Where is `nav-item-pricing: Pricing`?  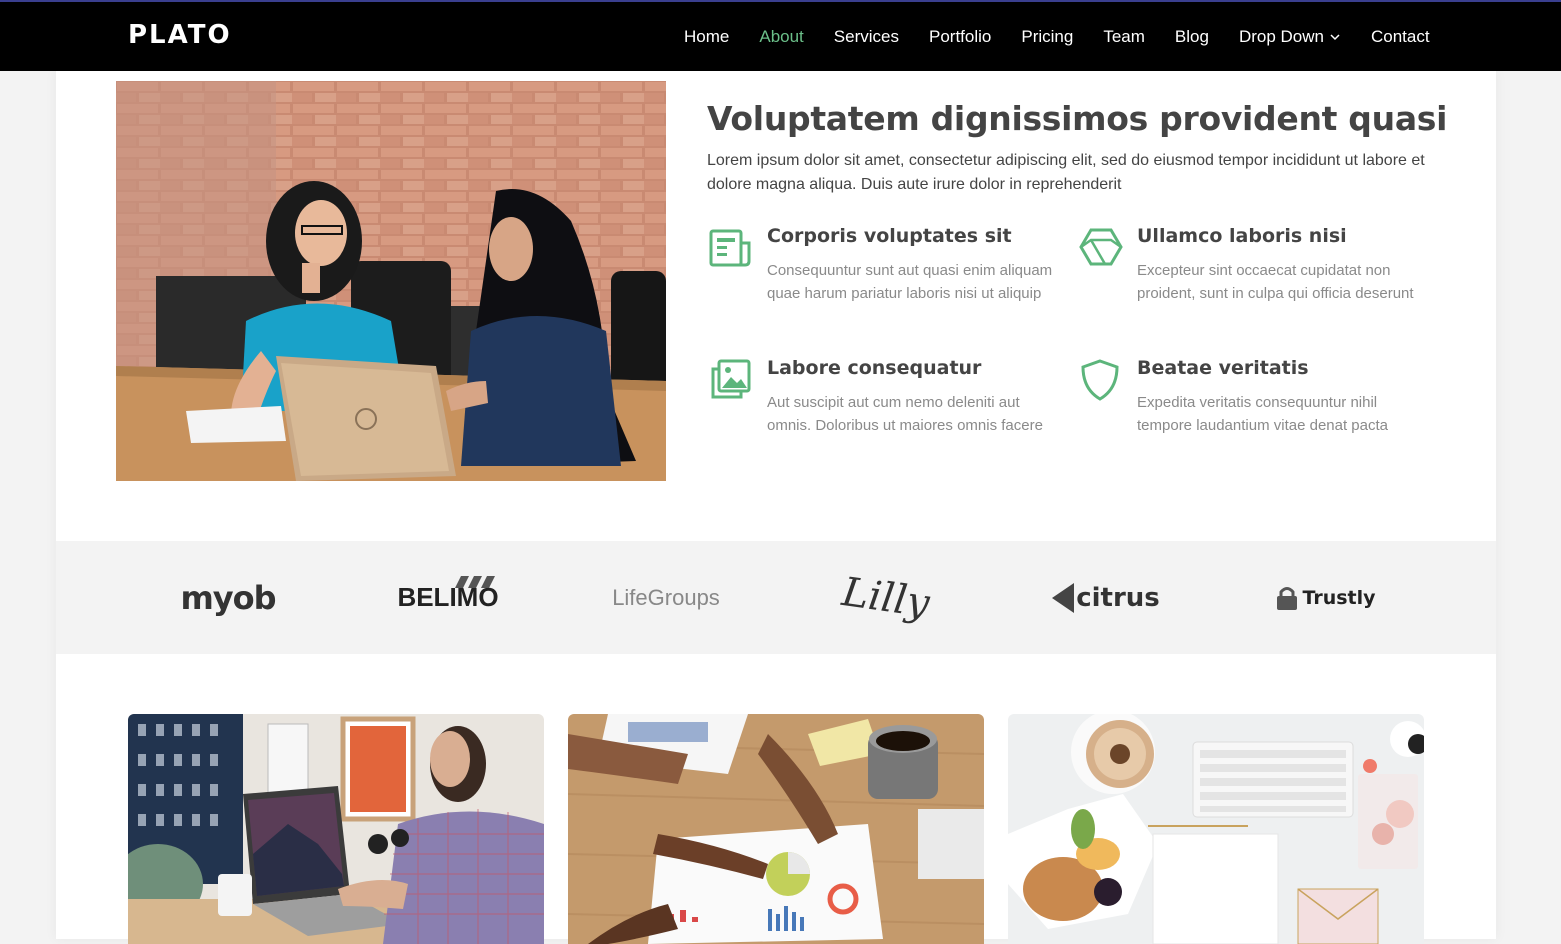
nav-item-pricing: Pricing is located at coordinates (1047, 37).